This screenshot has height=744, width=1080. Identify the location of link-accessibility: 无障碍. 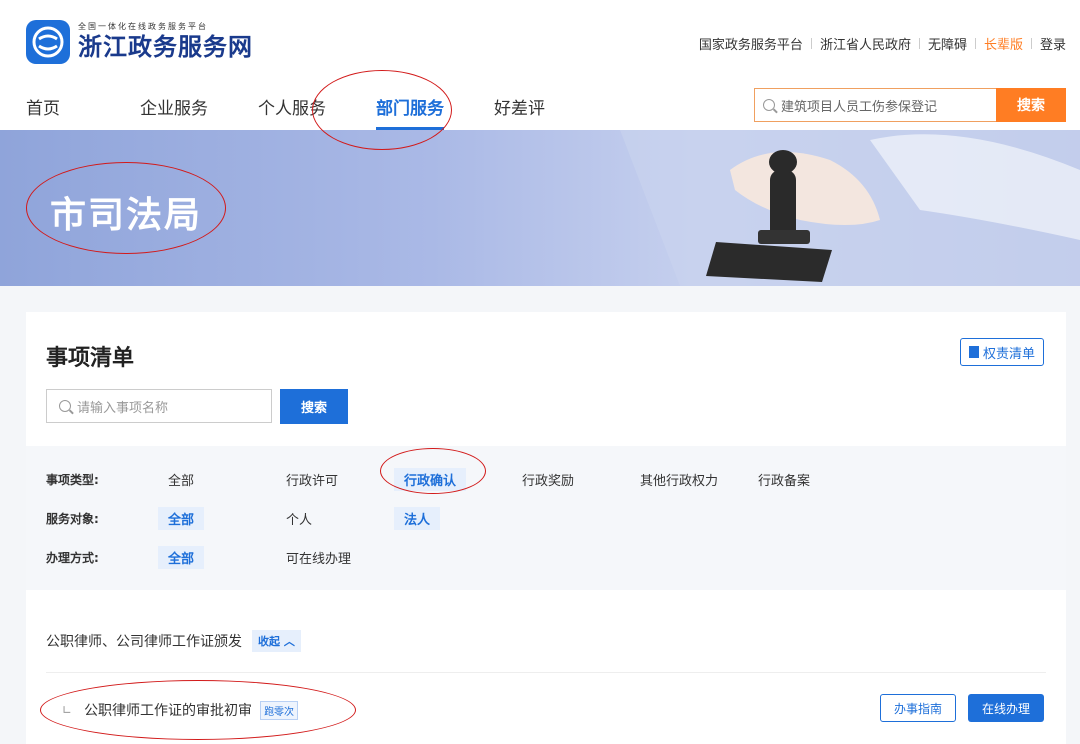
(947, 43).